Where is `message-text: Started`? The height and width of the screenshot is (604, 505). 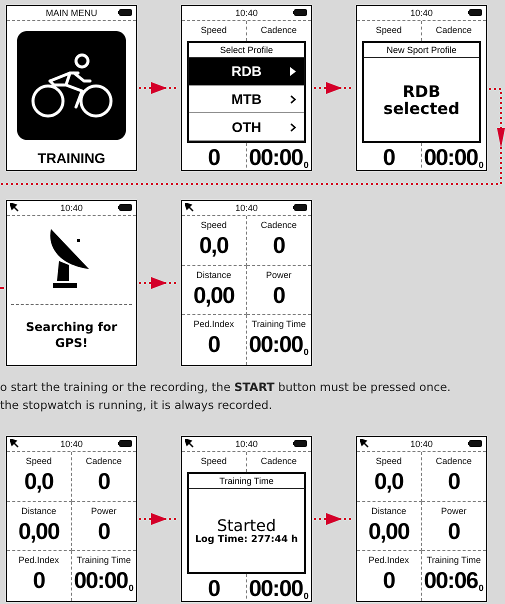 message-text: Started is located at coordinates (246, 525).